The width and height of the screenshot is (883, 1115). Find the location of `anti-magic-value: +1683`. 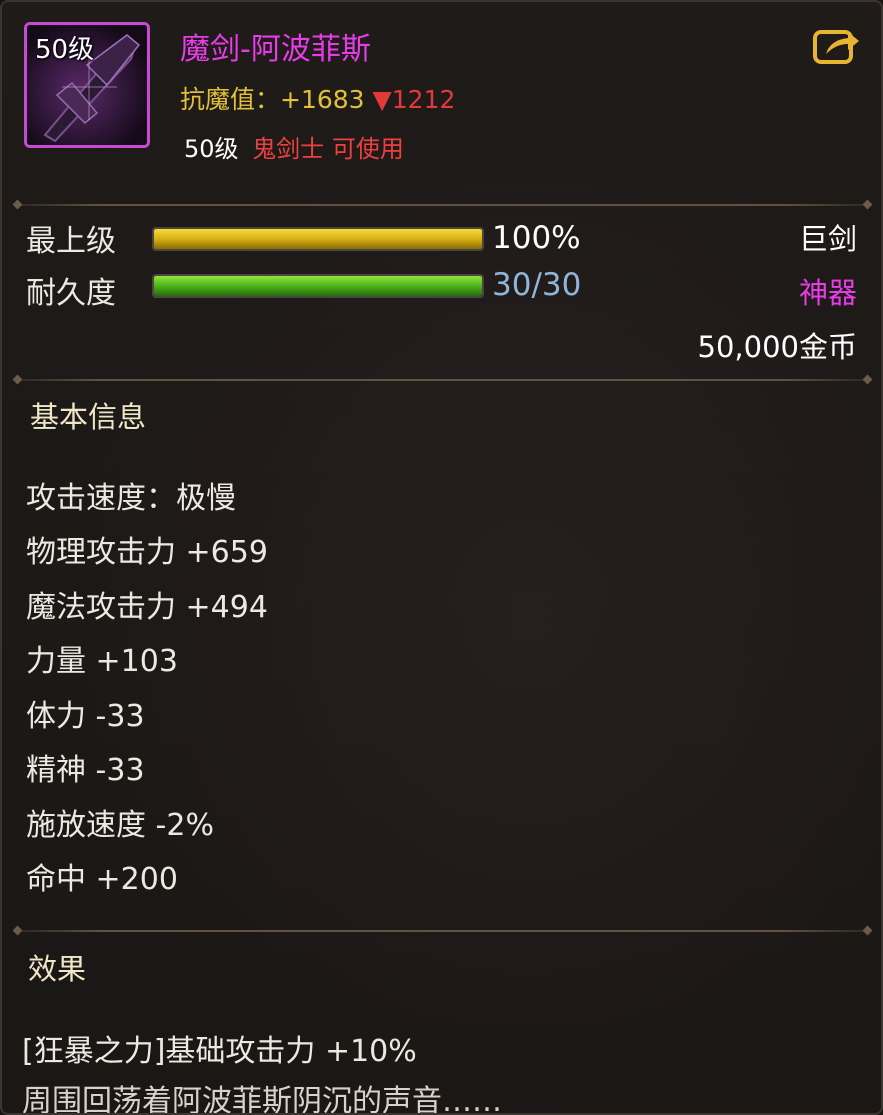

anti-magic-value: +1683 is located at coordinates (322, 99).